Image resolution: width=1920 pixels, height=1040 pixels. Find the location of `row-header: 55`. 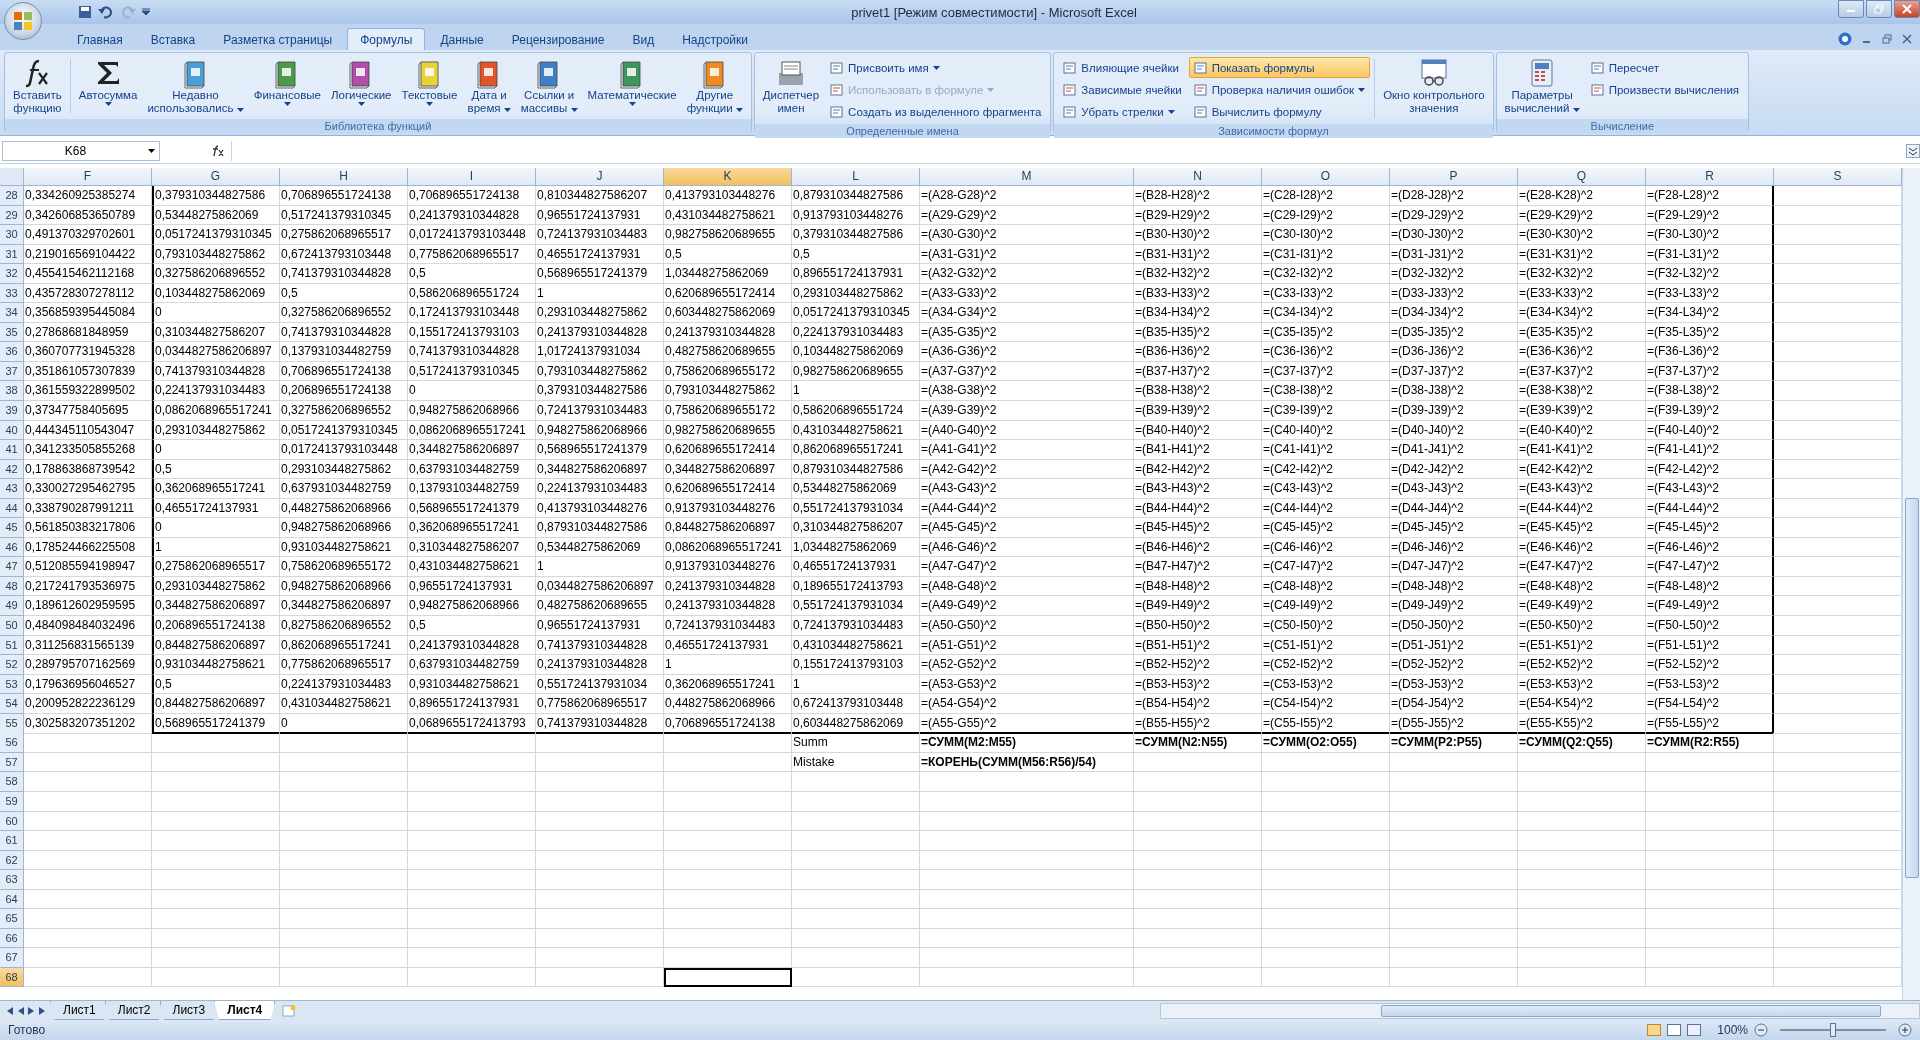

row-header: 55 is located at coordinates (12, 723).